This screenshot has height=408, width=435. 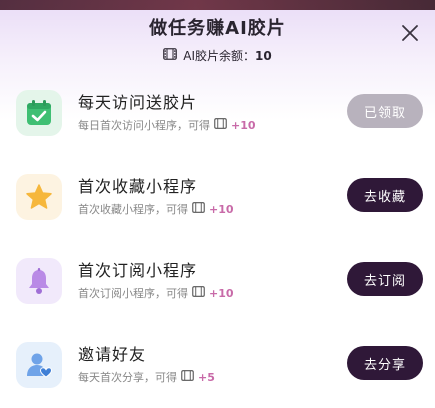 I want to click on task-title: 首次订阅小程序, so click(x=138, y=270).